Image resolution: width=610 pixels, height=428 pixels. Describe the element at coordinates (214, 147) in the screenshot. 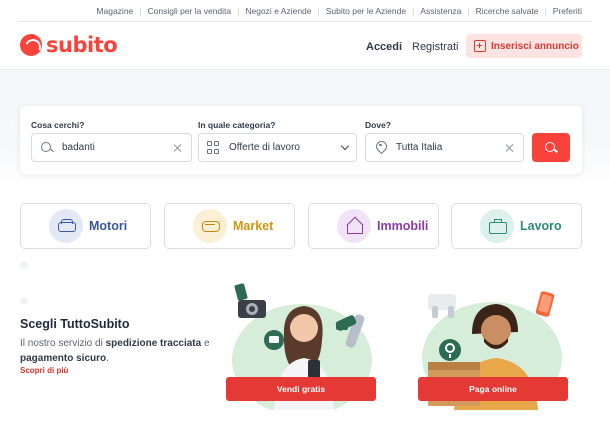

I see `grid-icon` at that location.